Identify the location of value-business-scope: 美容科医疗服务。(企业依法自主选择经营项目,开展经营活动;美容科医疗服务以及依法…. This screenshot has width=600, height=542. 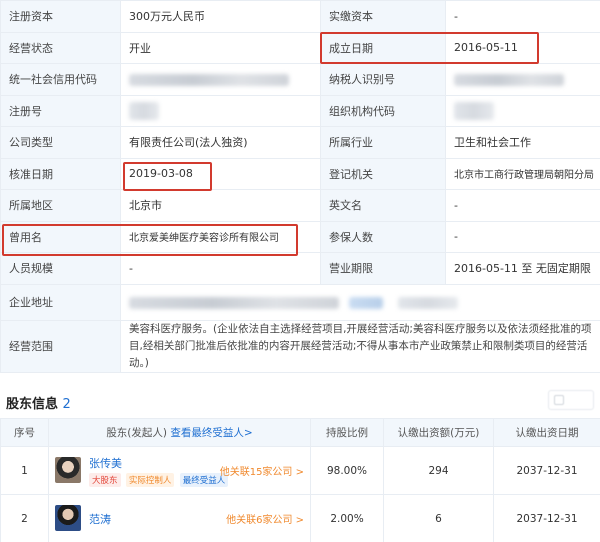
(360, 346).